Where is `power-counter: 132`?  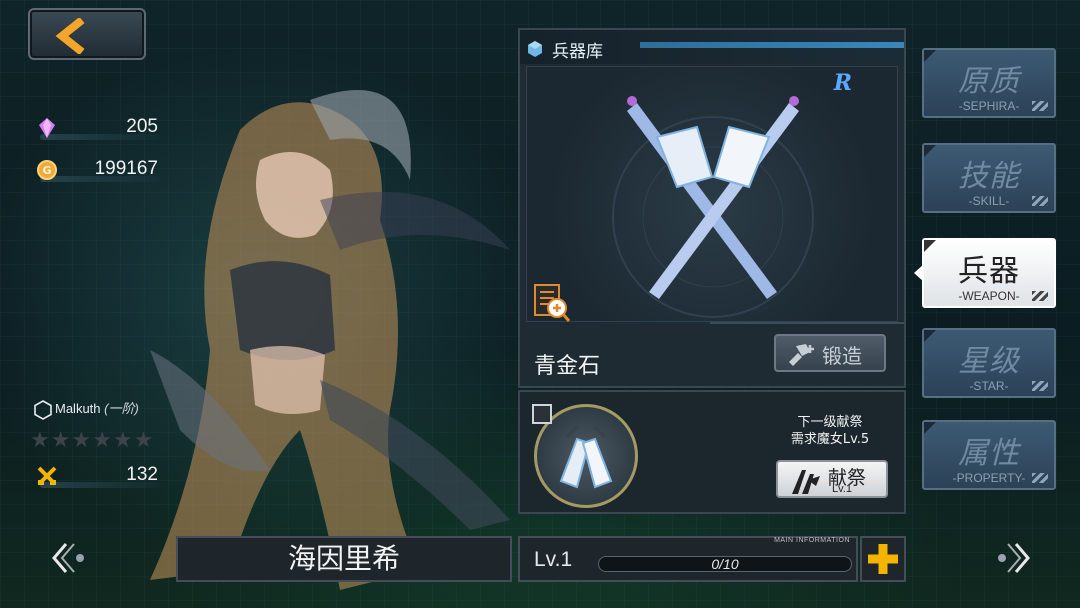 power-counter: 132 is located at coordinates (95, 477).